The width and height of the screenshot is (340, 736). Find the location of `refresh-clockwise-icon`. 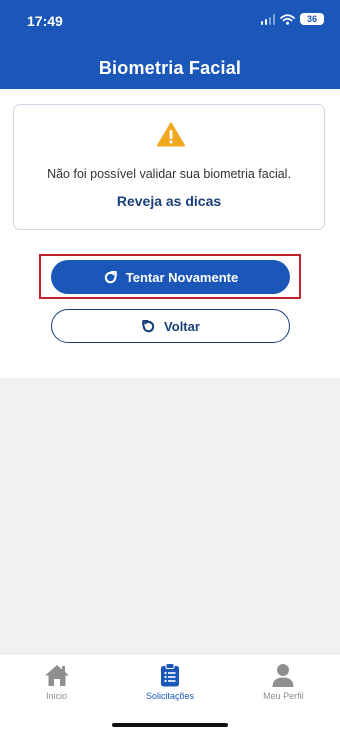

refresh-clockwise-icon is located at coordinates (110, 276).